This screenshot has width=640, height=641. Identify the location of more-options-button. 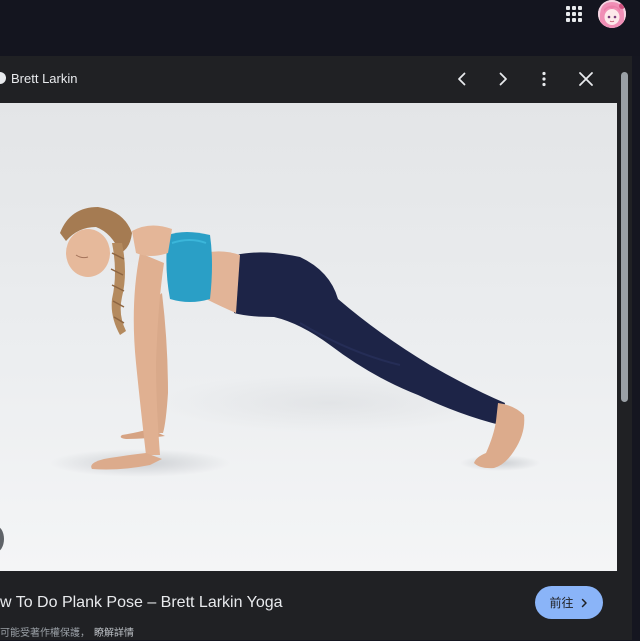
(544, 79).